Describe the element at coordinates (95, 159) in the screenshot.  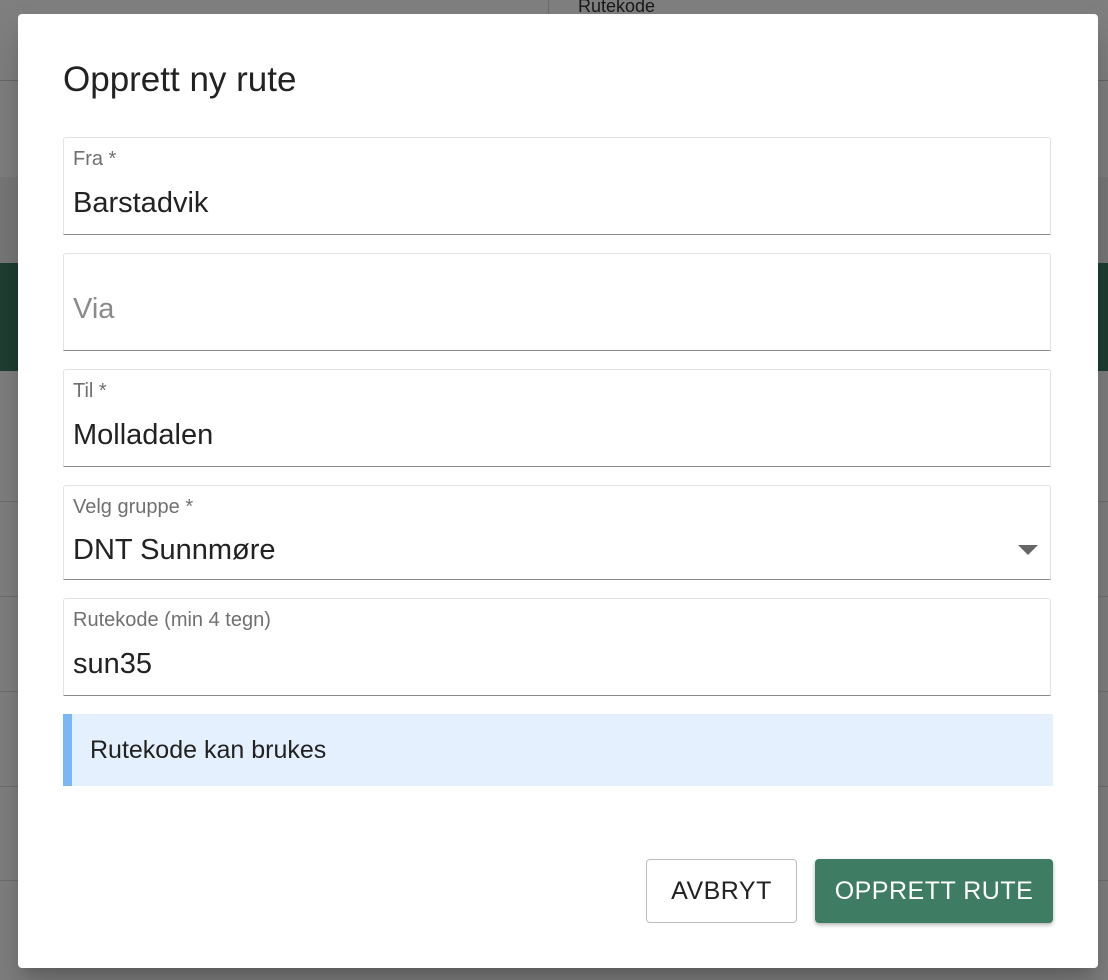
I see `from-label: Fra *` at that location.